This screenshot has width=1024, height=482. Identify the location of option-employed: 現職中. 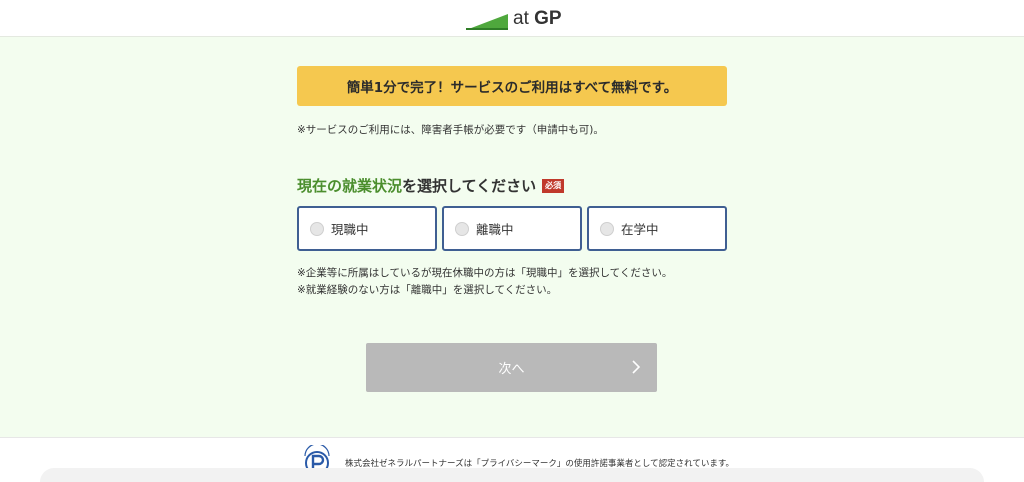
(367, 228).